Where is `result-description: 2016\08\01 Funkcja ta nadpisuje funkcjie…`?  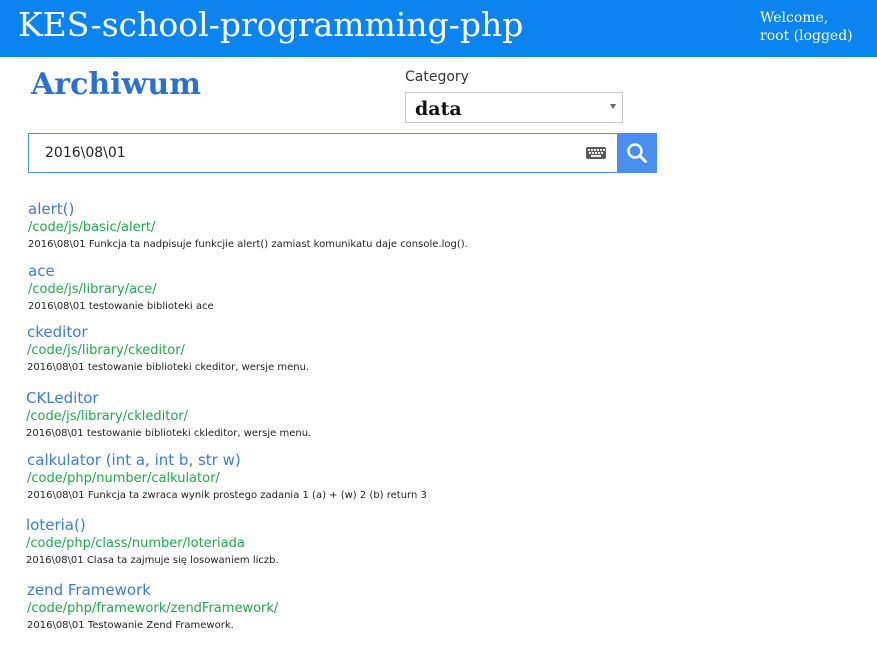 result-description: 2016\08\01 Funkcja ta nadpisuje funkcjie… is located at coordinates (248, 244).